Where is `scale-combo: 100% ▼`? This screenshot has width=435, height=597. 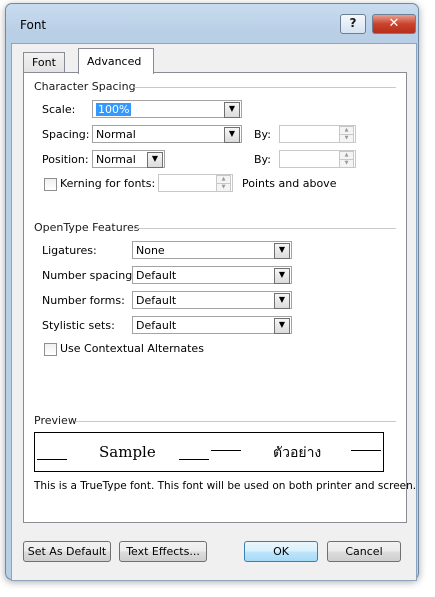
scale-combo: 100% ▼ is located at coordinates (167, 109).